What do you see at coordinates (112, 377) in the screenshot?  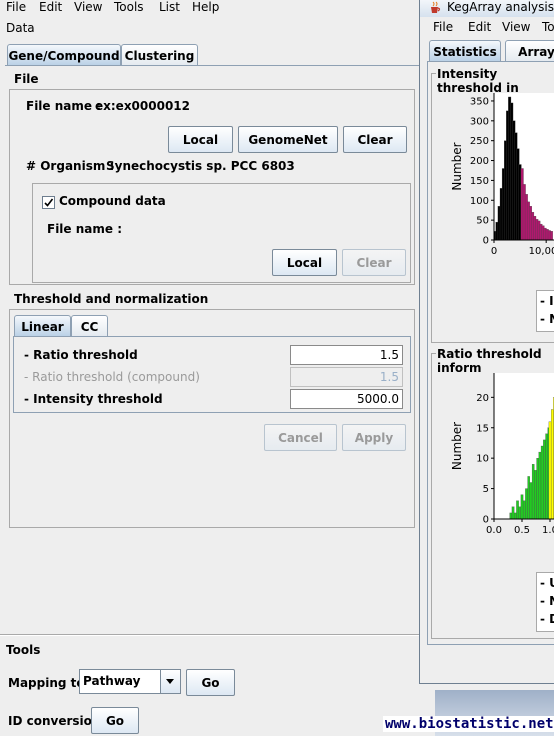 I see `ratio-threshold-compound-label: - Ratio threshold (compound)` at bounding box center [112, 377].